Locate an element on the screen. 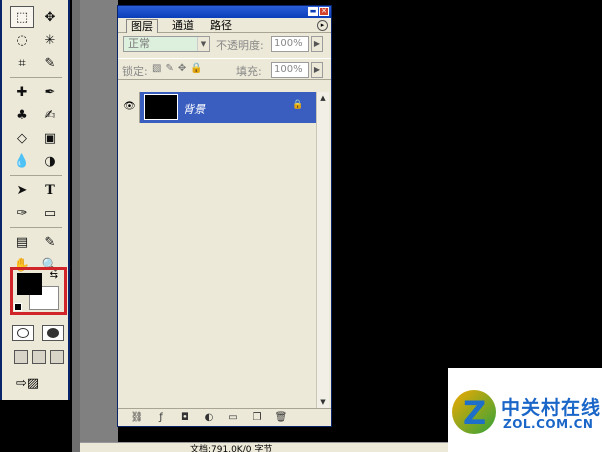  tab-channels: 通道 is located at coordinates (183, 26).